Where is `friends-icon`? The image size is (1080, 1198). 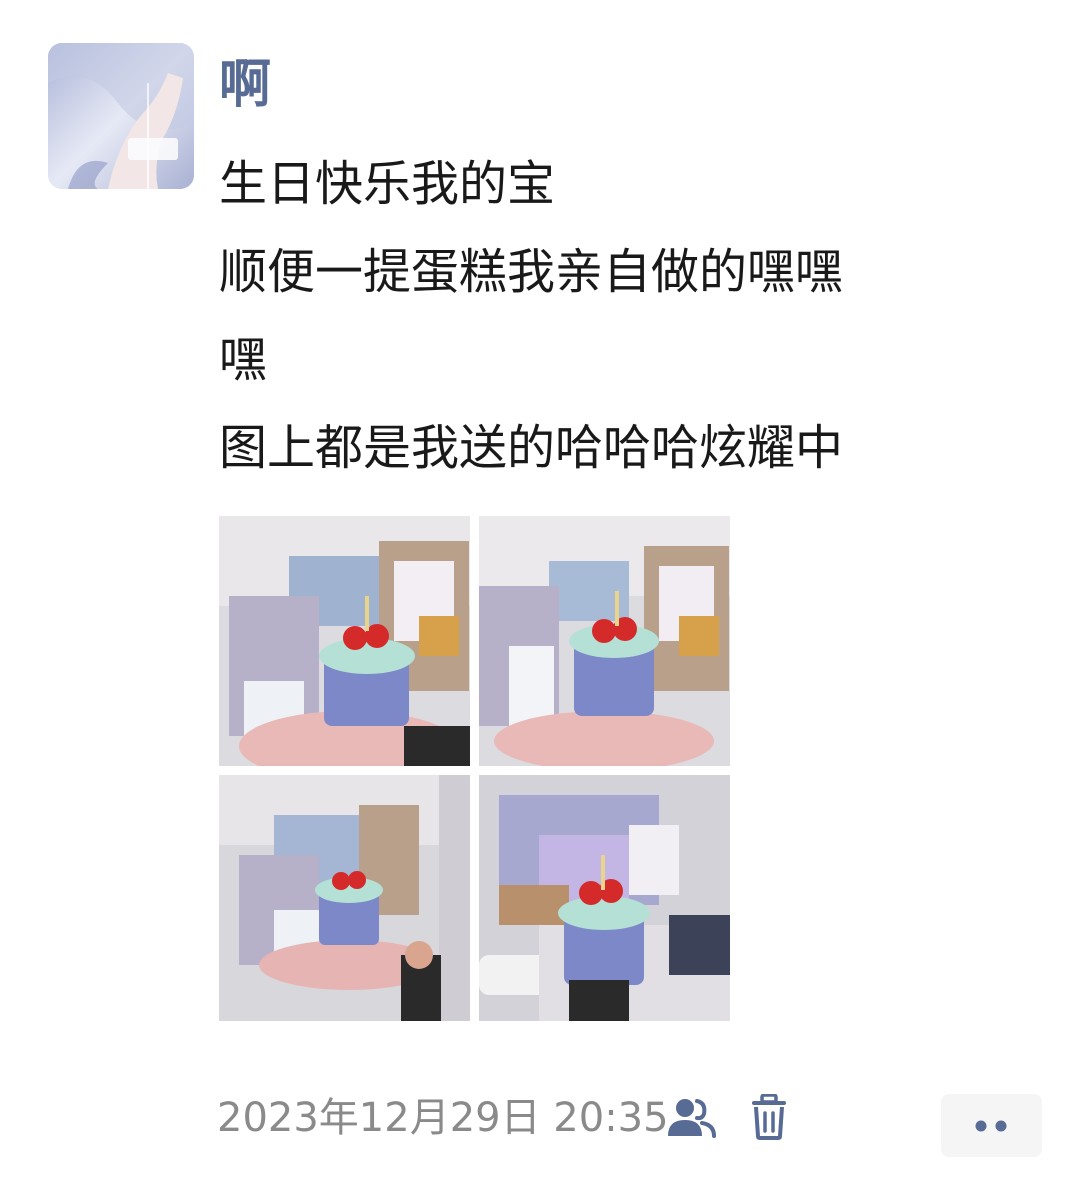 friends-icon is located at coordinates (692, 1118).